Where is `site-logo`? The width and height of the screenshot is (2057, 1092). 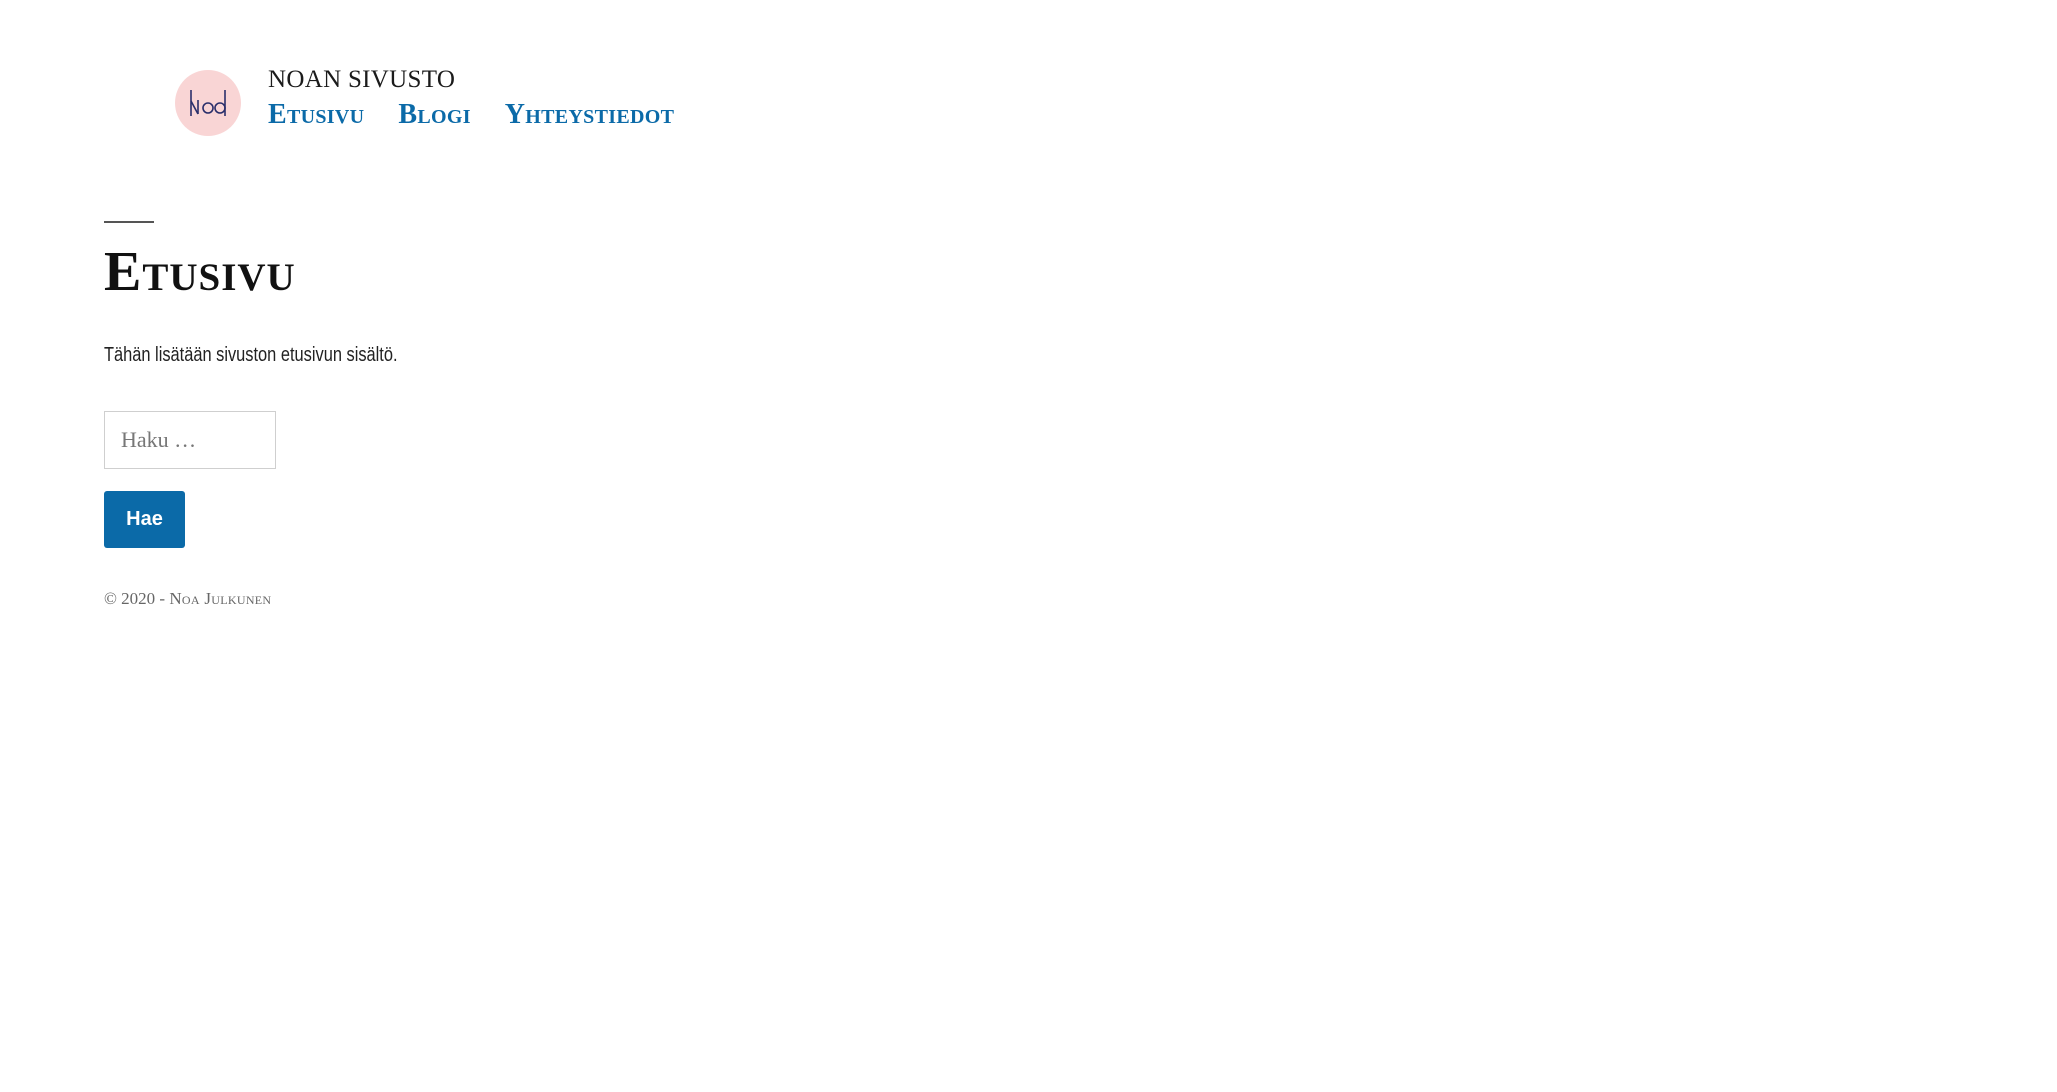 site-logo is located at coordinates (208, 103).